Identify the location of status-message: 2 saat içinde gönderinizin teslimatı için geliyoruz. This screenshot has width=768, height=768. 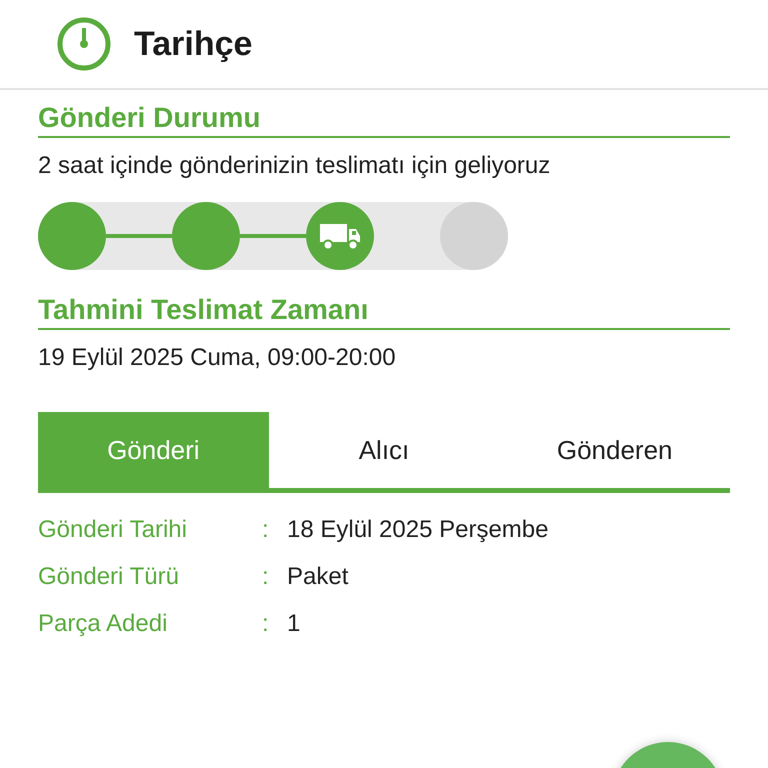
(295, 166).